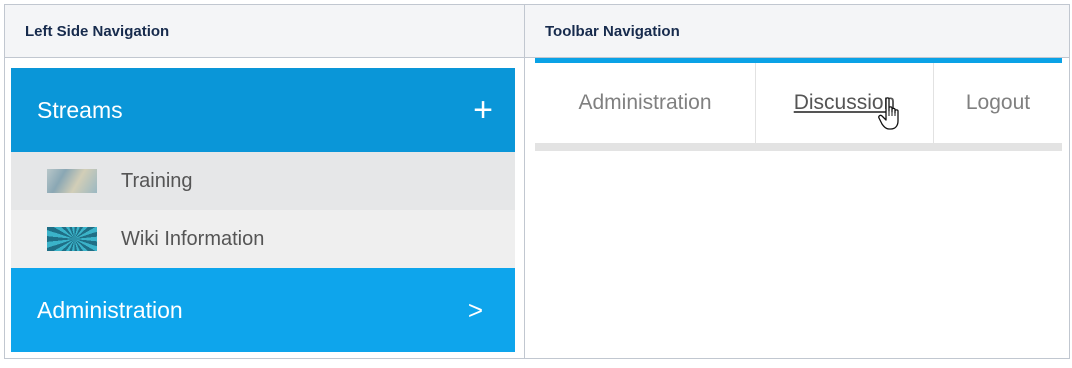 The width and height of the screenshot is (1072, 368). I want to click on wiki-thumbnail-icon, so click(72, 239).